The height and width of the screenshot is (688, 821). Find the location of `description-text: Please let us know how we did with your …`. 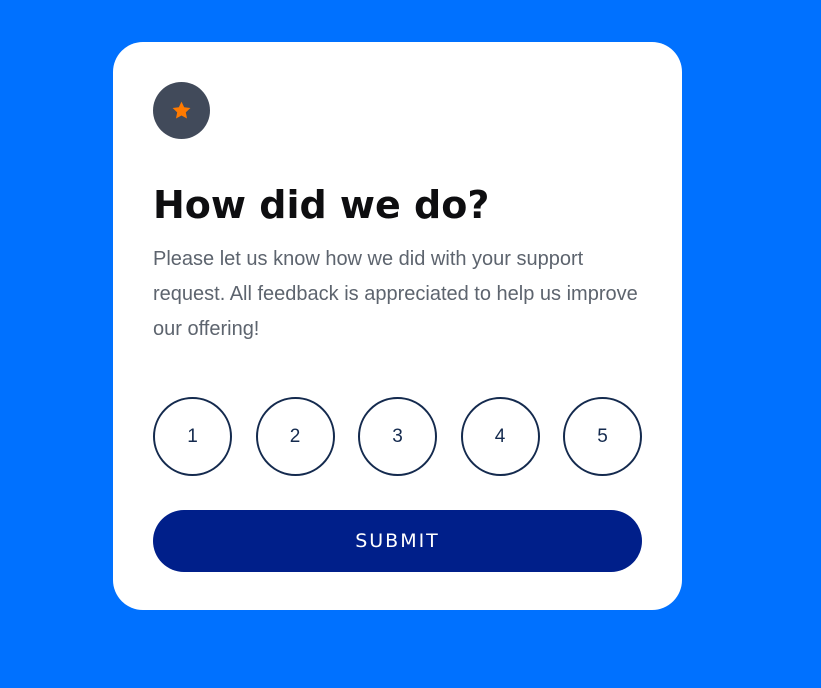

description-text: Please let us know how we did with your … is located at coordinates (395, 294).